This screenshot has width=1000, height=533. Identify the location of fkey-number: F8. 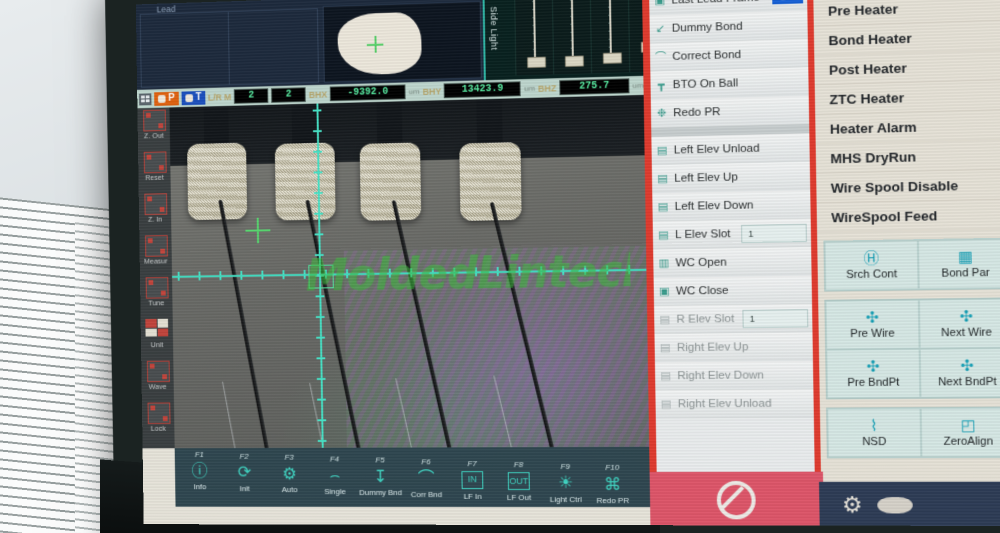
(518, 465).